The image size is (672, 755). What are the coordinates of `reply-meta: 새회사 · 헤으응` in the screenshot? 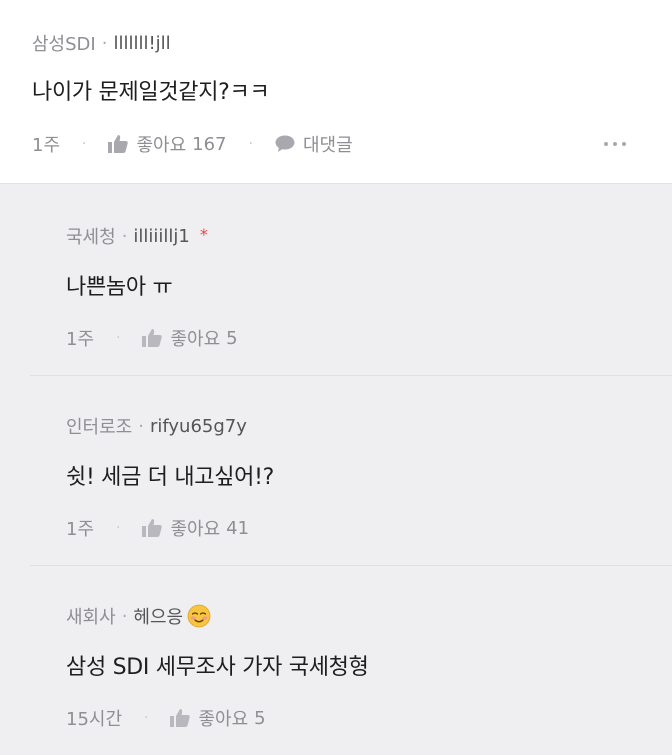 It's located at (138, 616).